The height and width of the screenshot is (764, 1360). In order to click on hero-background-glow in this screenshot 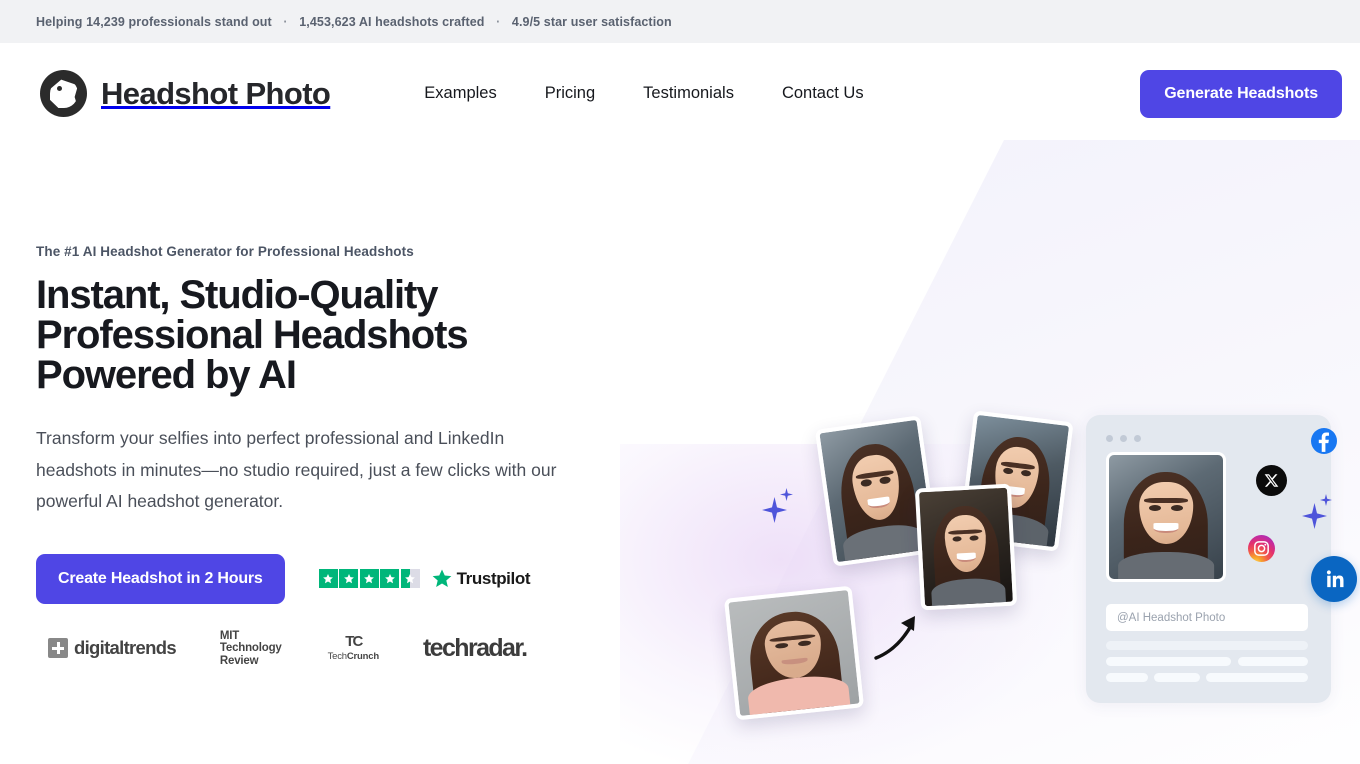, I will do `click(850, 604)`.